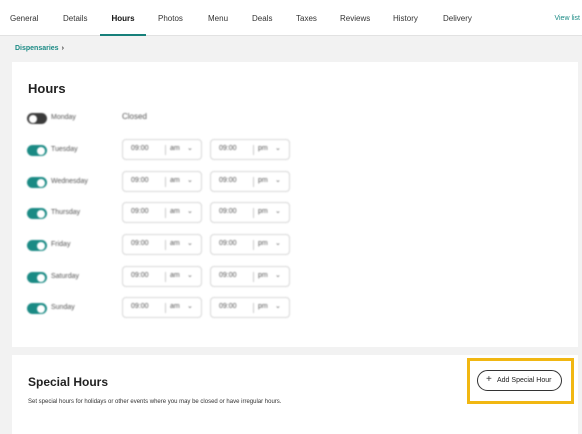 The image size is (582, 434). What do you see at coordinates (75, 18) in the screenshot?
I see `tab-details: Details` at bounding box center [75, 18].